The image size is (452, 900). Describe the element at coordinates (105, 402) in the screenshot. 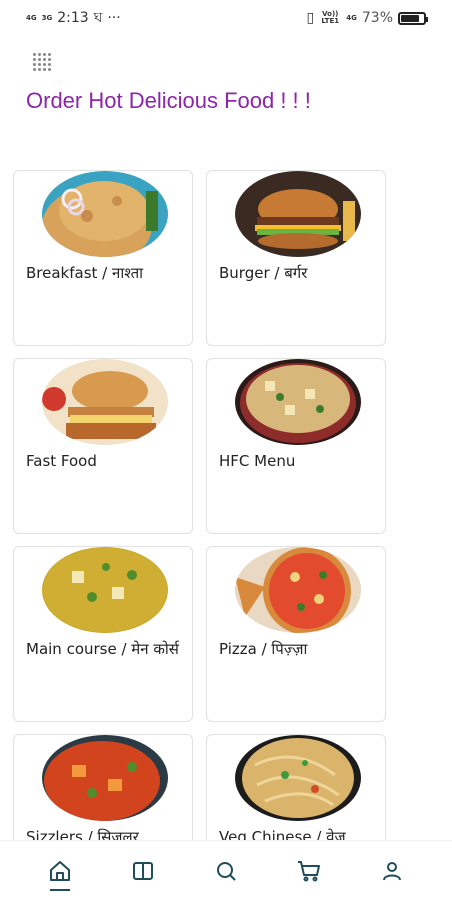

I see `sandwich-photo` at that location.